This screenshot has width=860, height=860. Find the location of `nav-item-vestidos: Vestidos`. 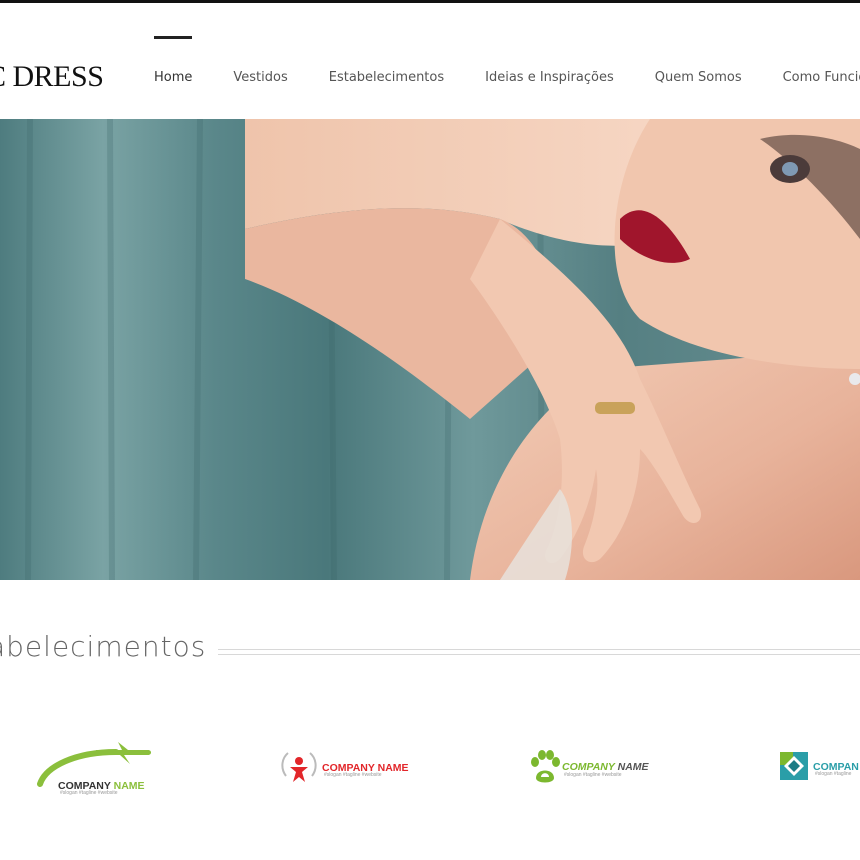

nav-item-vestidos: Vestidos is located at coordinates (260, 77).